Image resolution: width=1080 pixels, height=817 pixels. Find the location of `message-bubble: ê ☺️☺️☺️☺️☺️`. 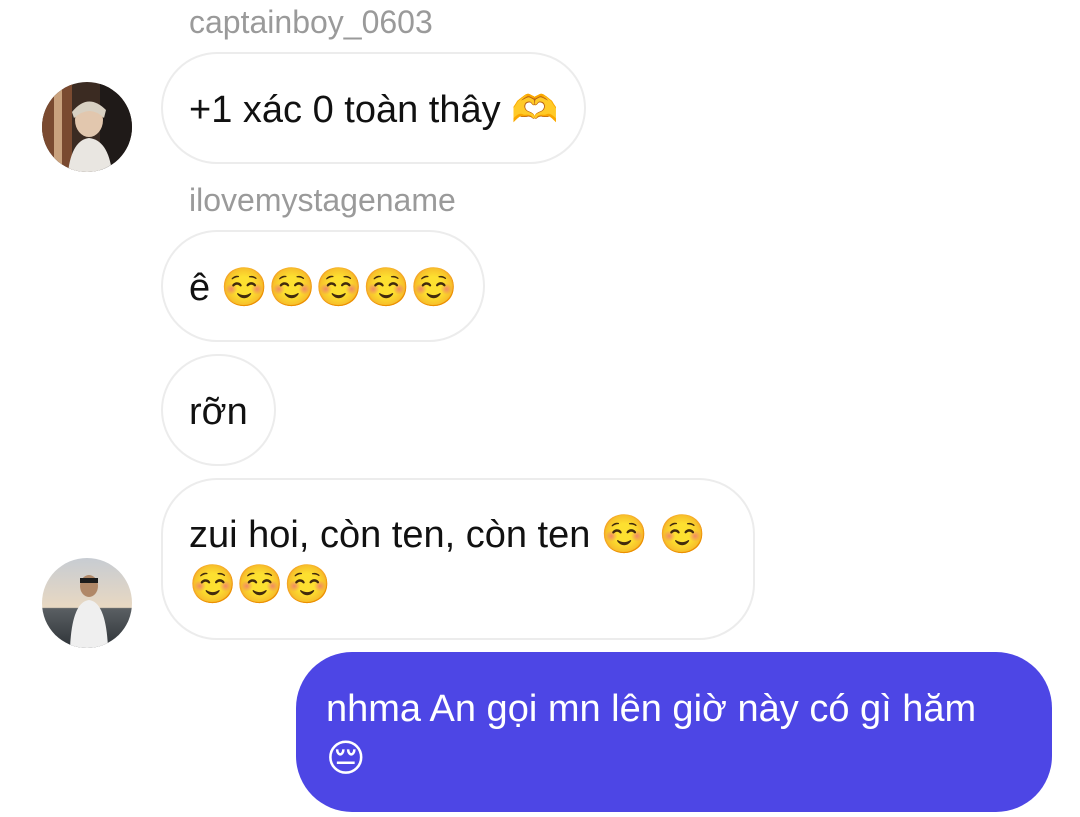

message-bubble: ê ☺️☺️☺️☺️☺️ is located at coordinates (323, 286).